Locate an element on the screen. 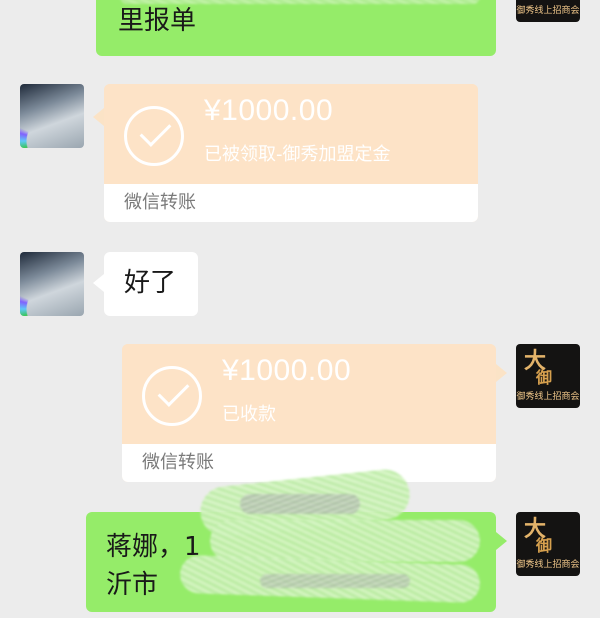 The height and width of the screenshot is (618, 600). transfer-card: ¥1000.00 已收款 微信转账 is located at coordinates (309, 413).